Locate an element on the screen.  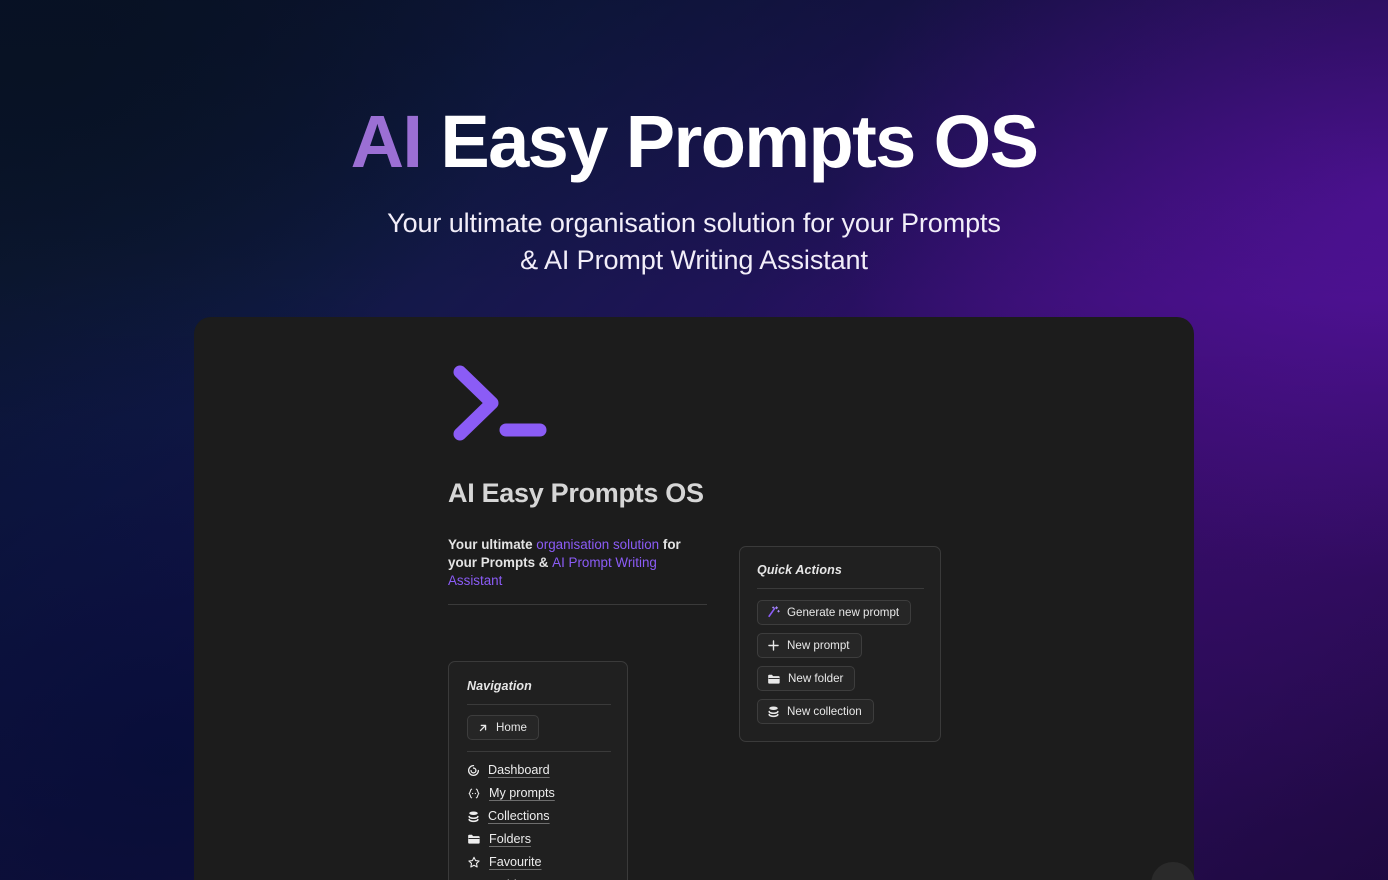
tagline-highlight-1: organisation solution is located at coordinates (598, 544).